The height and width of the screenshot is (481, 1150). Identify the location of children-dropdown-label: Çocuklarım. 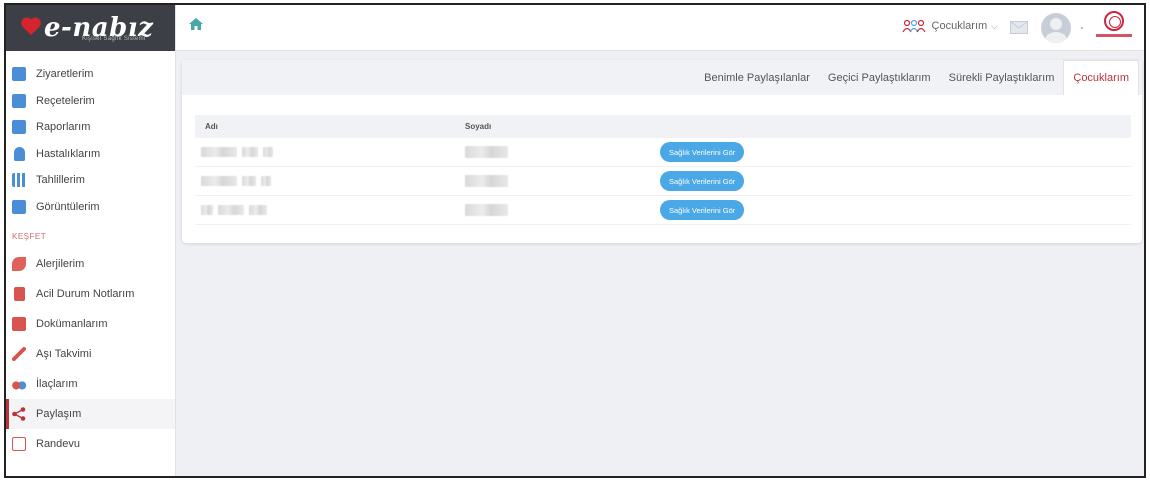
(959, 26).